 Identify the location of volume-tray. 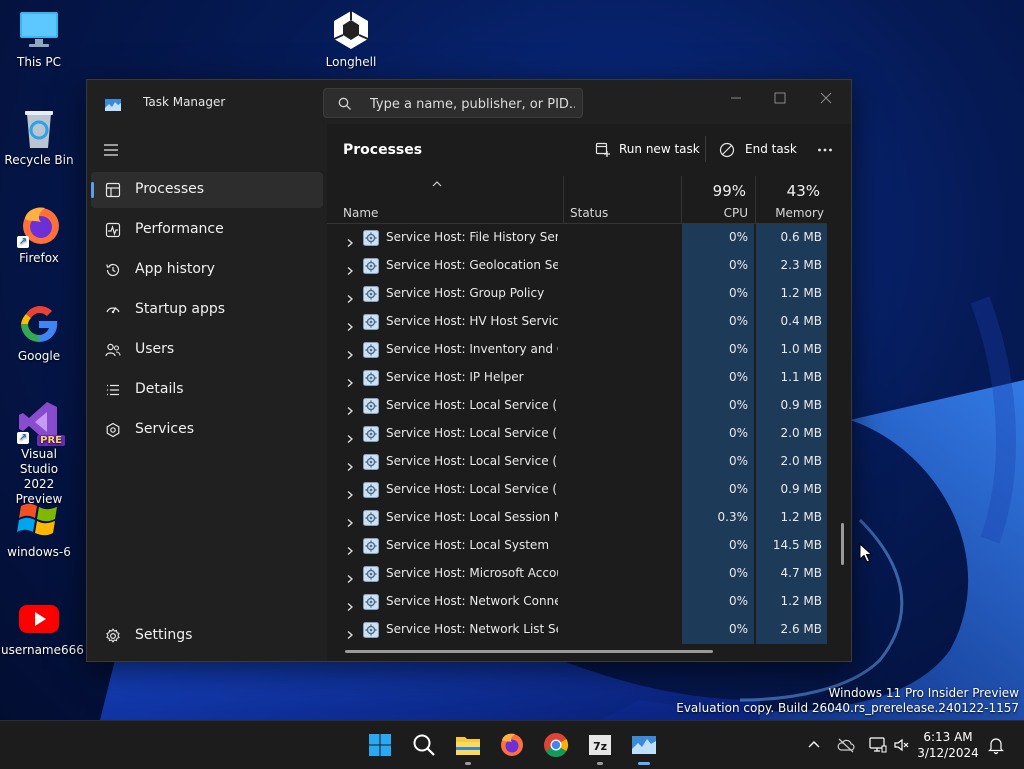
(902, 745).